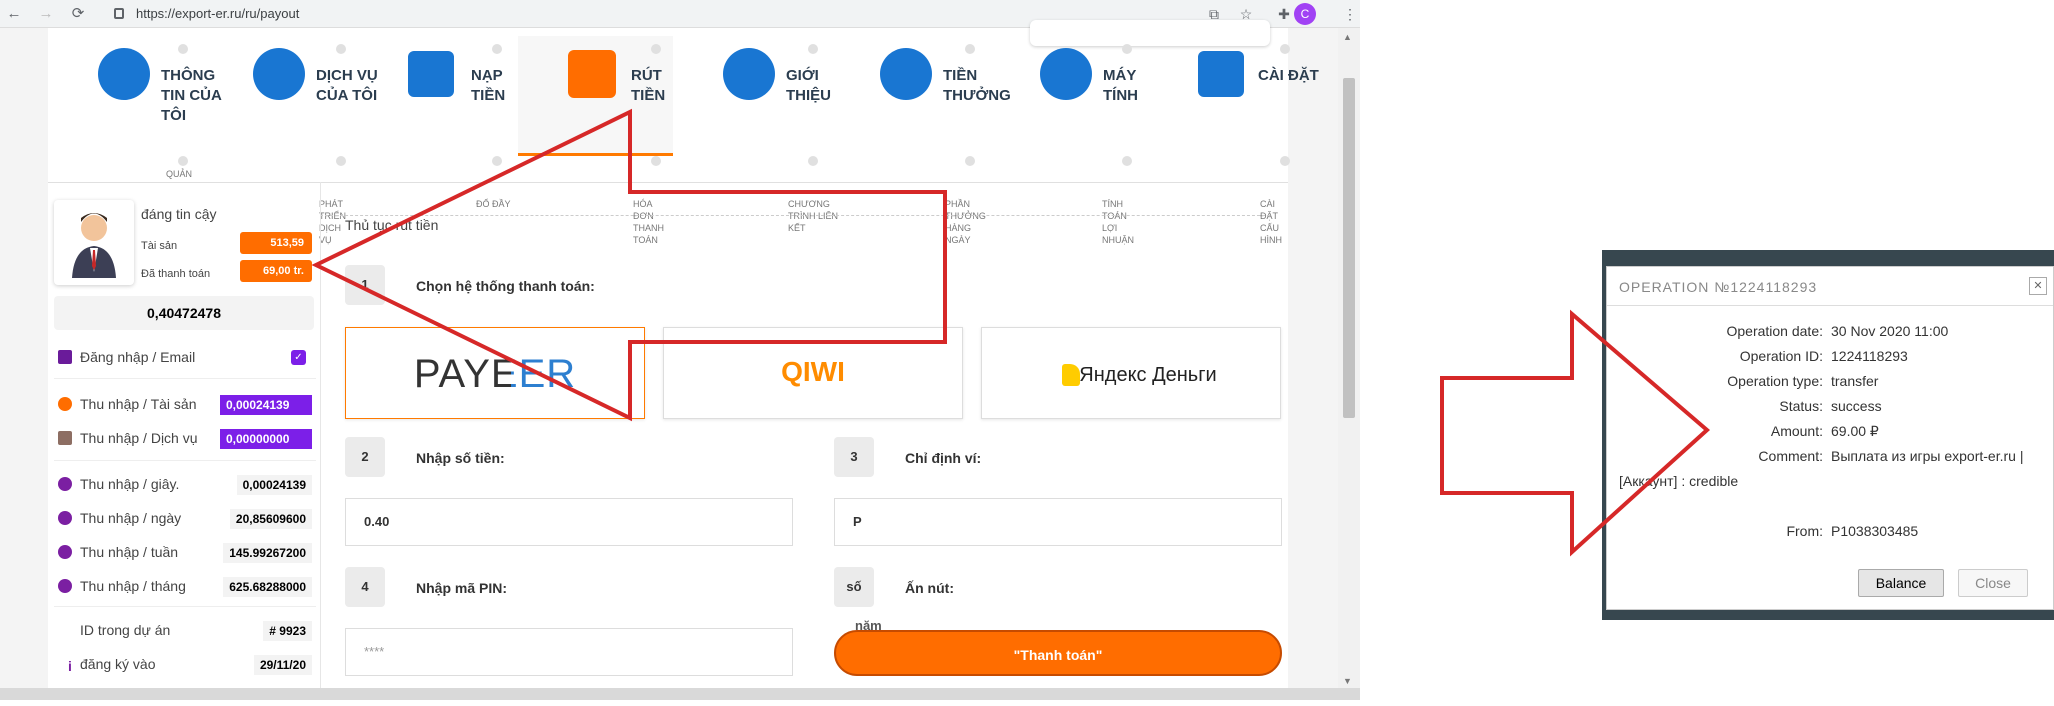  What do you see at coordinates (1575, 433) in the screenshot?
I see `arrow-right-annotation` at bounding box center [1575, 433].